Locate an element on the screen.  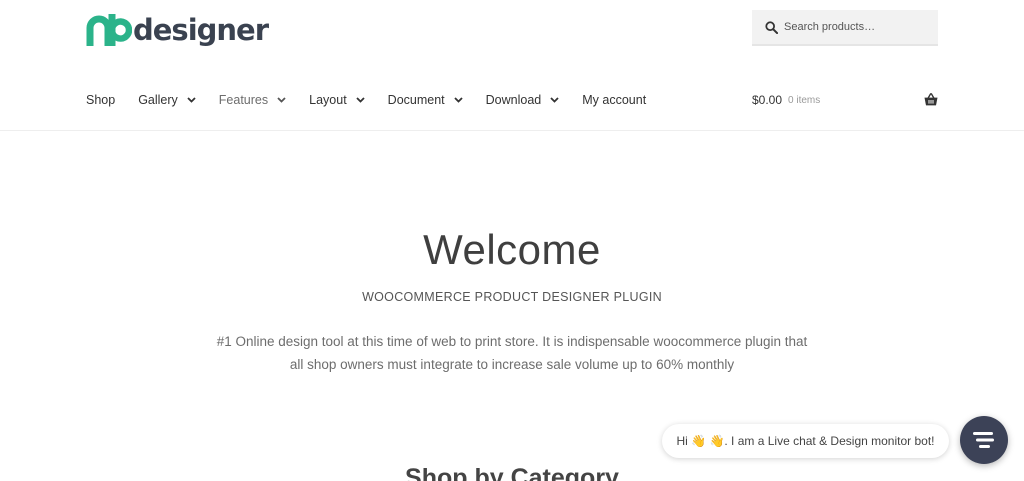
nav-item-label: Document is located at coordinates (416, 100).